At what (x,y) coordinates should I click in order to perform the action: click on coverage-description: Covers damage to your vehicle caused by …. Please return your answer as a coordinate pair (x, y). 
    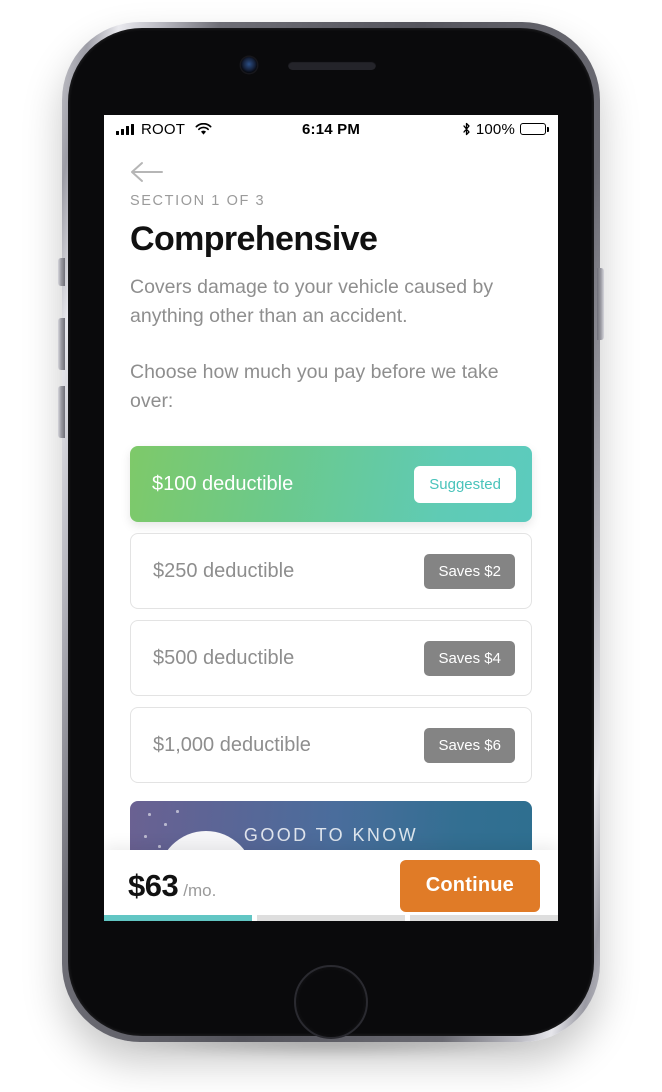
    Looking at the image, I should click on (312, 301).